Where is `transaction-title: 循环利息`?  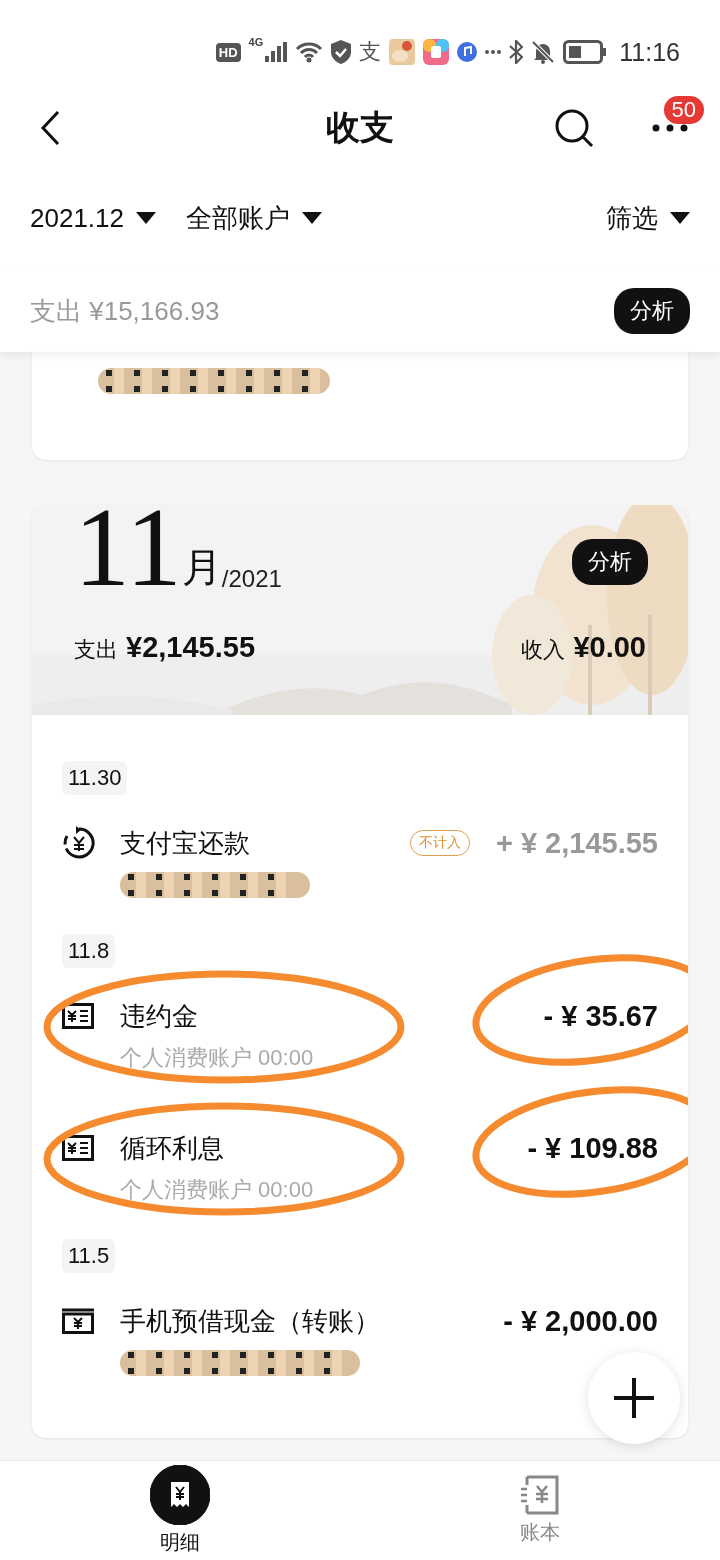 transaction-title: 循环利息 is located at coordinates (172, 1148).